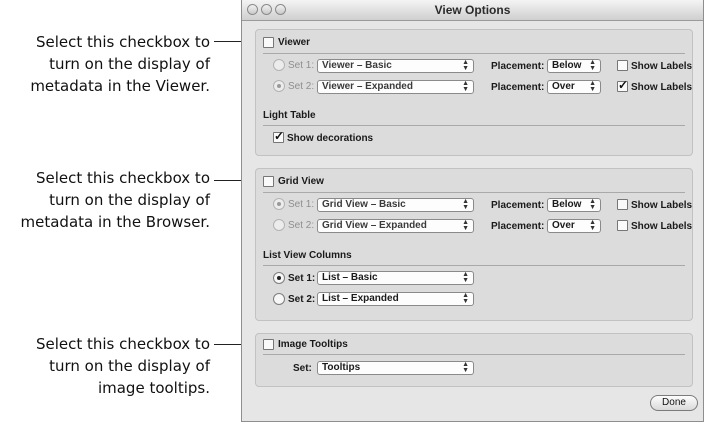 The height and width of the screenshot is (423, 705). I want to click on show-decorations-checkbox: ✓, so click(279, 136).